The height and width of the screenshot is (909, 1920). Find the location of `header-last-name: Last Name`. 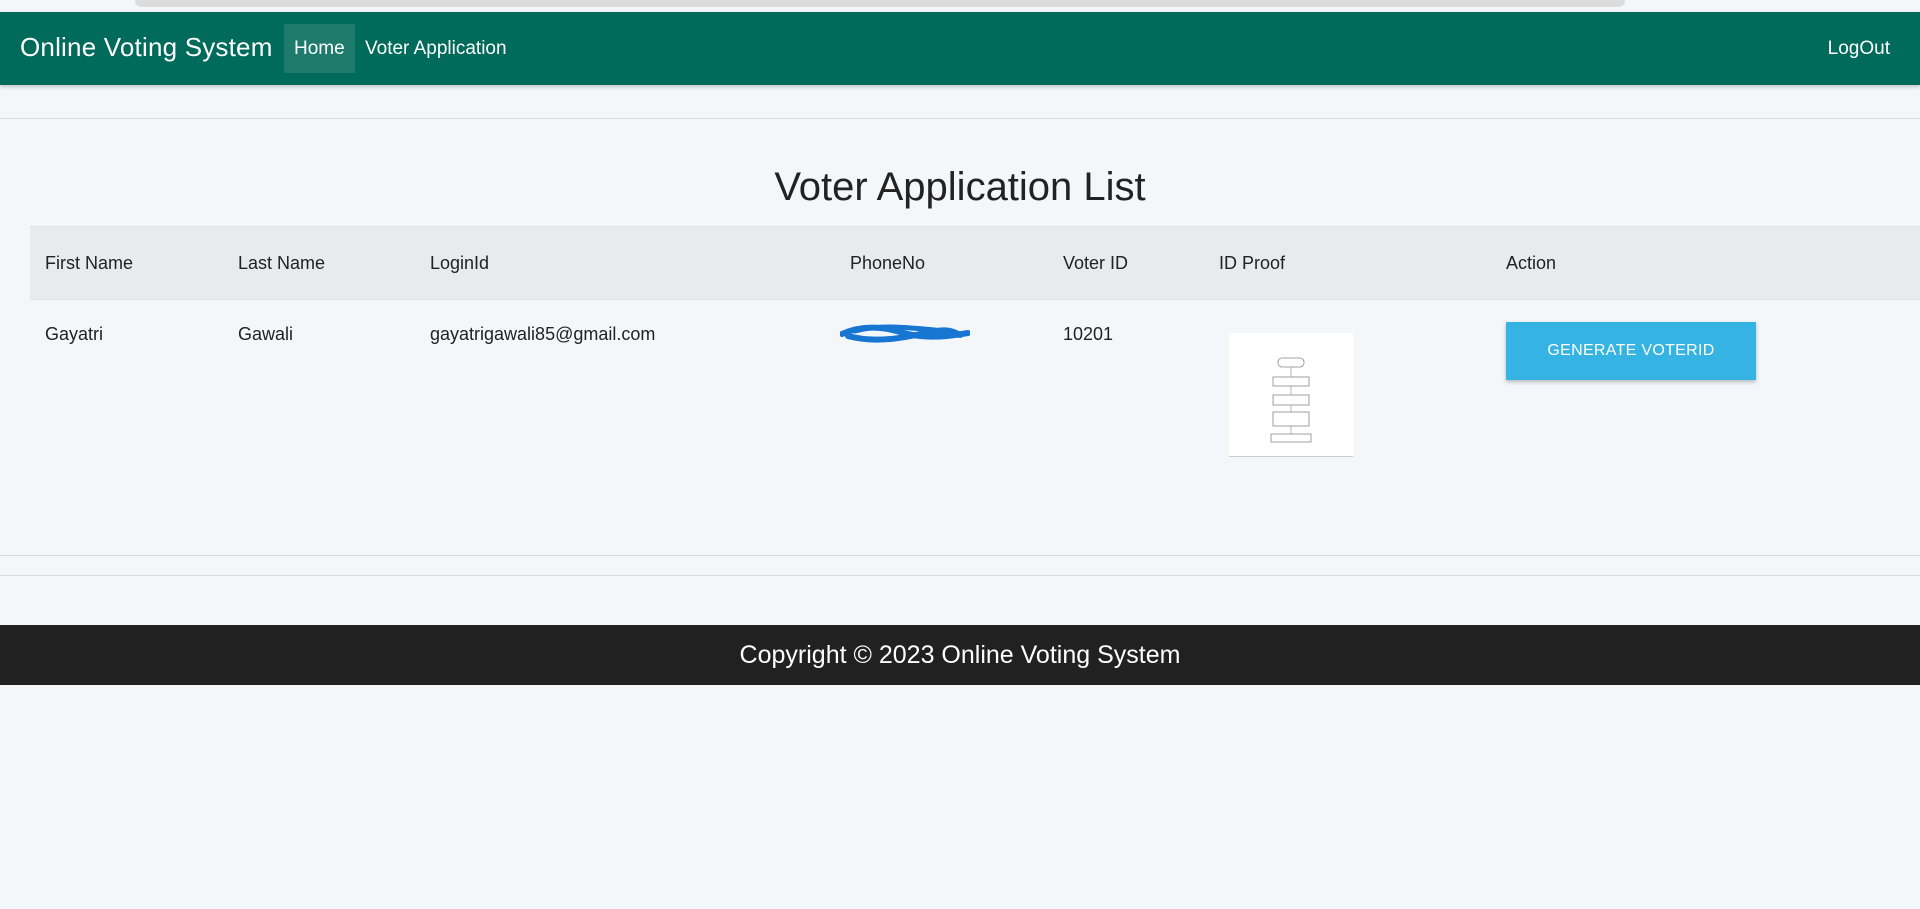

header-last-name: Last Name is located at coordinates (282, 263).